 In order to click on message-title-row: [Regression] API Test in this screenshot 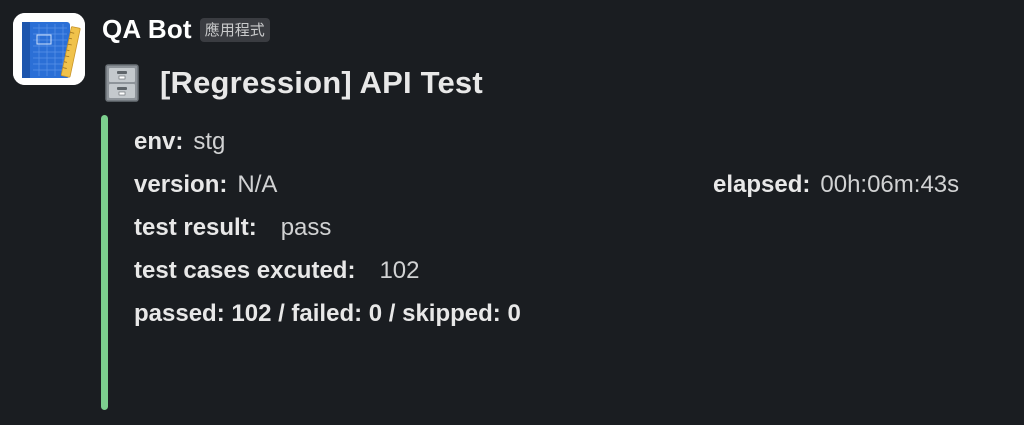, I will do `click(293, 83)`.